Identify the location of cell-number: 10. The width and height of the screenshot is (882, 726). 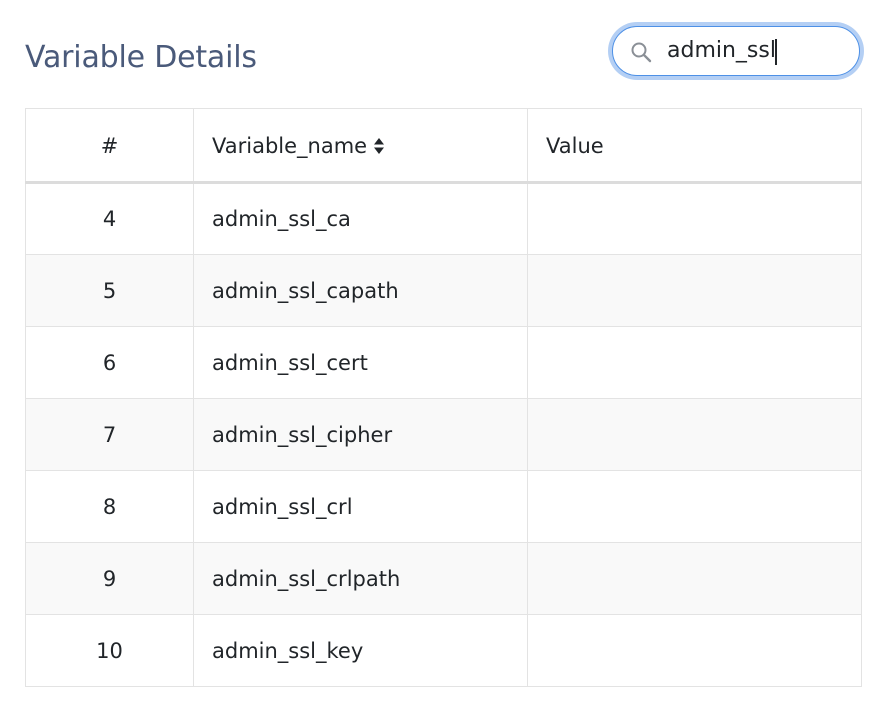
(109, 650).